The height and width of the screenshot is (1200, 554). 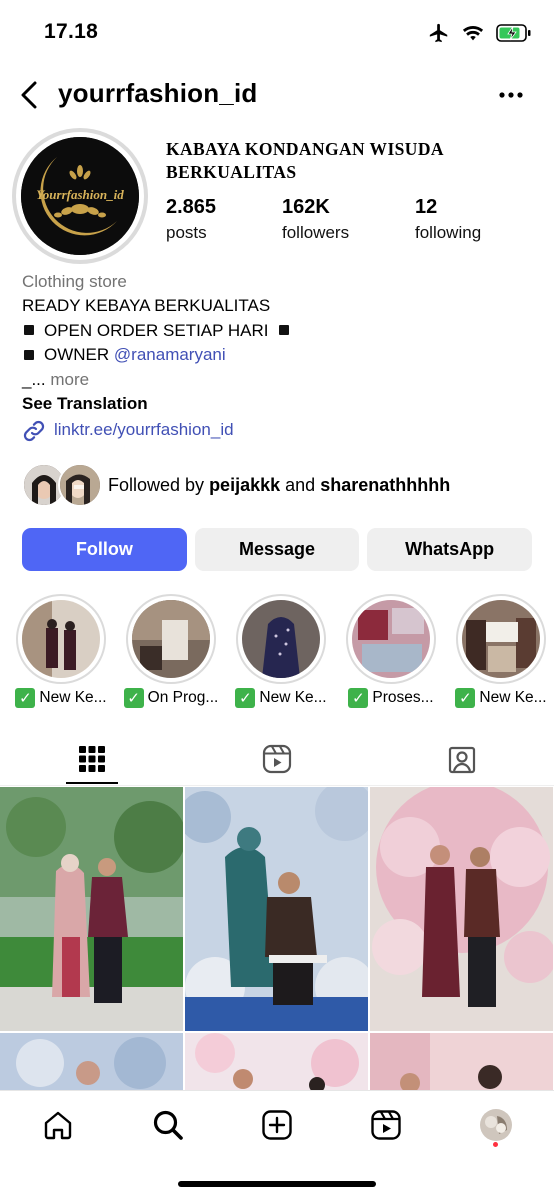 What do you see at coordinates (158, 93) in the screenshot?
I see `profile-username: yourrfashion_id` at bounding box center [158, 93].